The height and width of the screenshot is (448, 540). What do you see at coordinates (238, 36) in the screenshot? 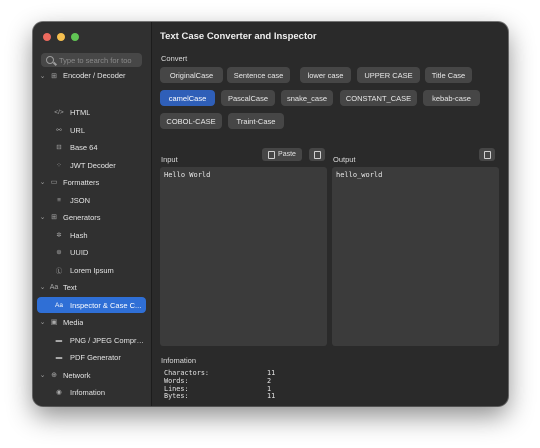
I see `page-title: Text Case Converter and Inspector` at bounding box center [238, 36].